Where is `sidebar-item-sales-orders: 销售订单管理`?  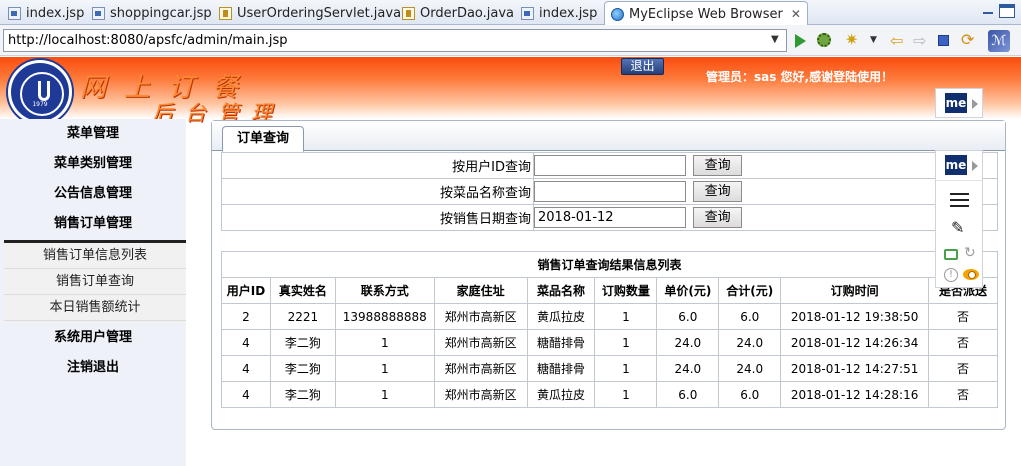 sidebar-item-sales-orders: 销售订单管理 is located at coordinates (93, 224).